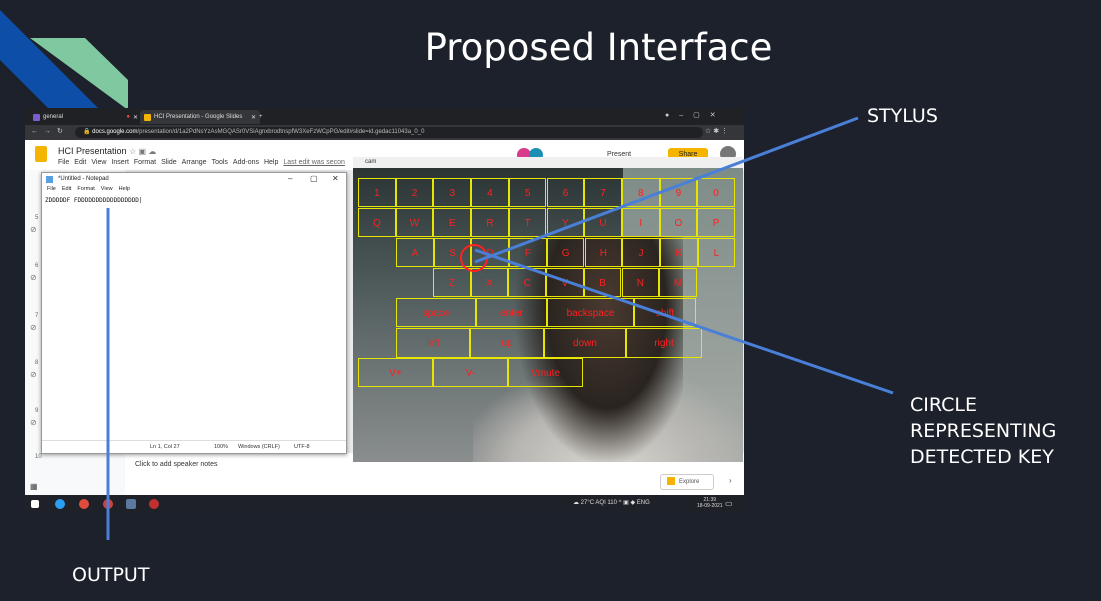 The image size is (1101, 601). What do you see at coordinates (983, 431) in the screenshot?
I see `circle-label: CIRCLE REPRESENTING DETECTED KEY` at bounding box center [983, 431].